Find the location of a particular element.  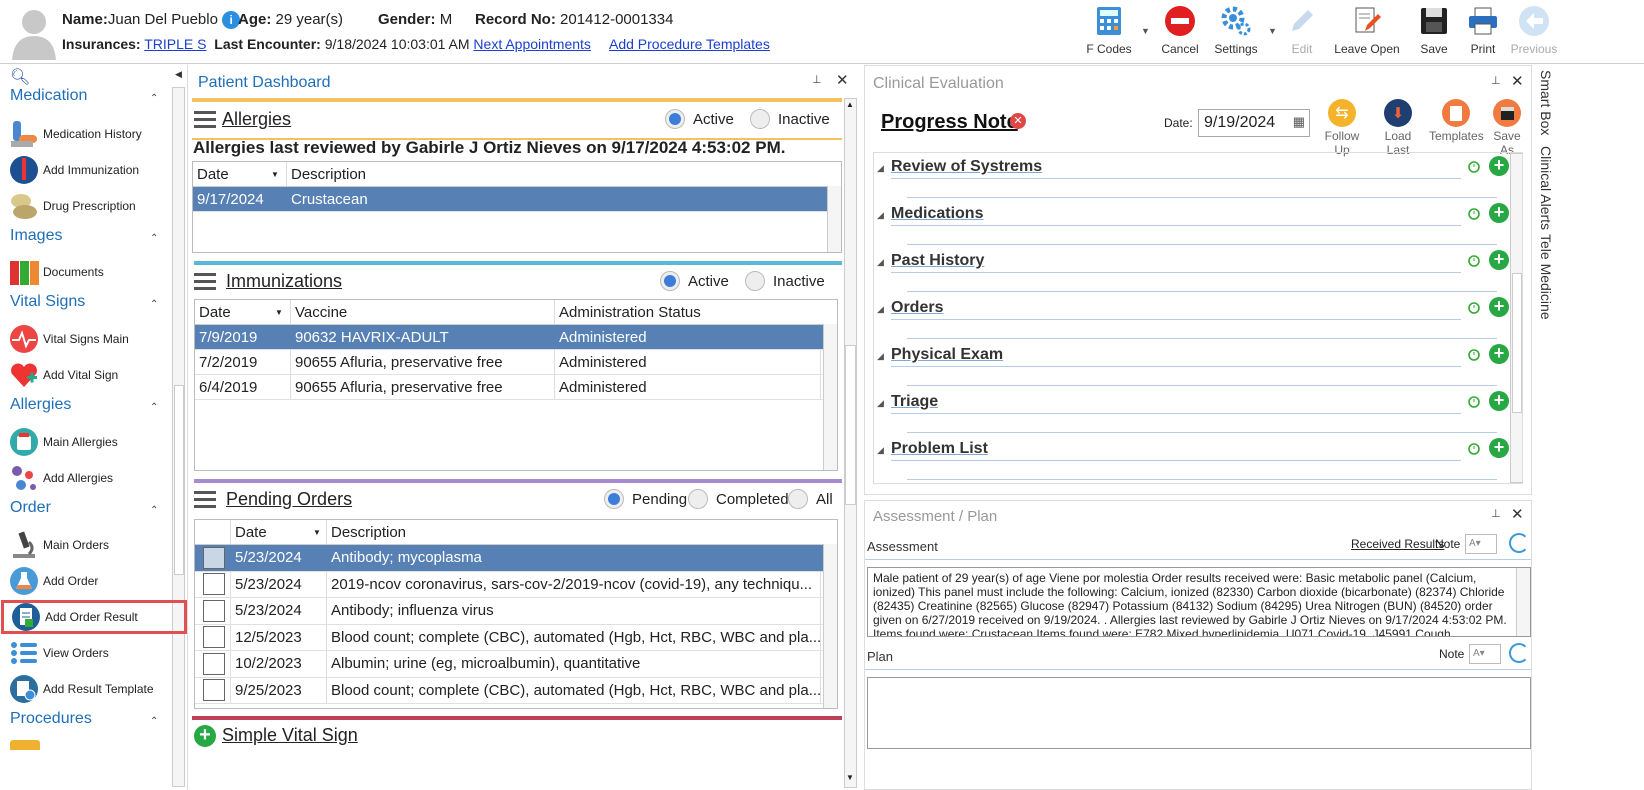

completed-radio: Completed is located at coordinates (738, 499).